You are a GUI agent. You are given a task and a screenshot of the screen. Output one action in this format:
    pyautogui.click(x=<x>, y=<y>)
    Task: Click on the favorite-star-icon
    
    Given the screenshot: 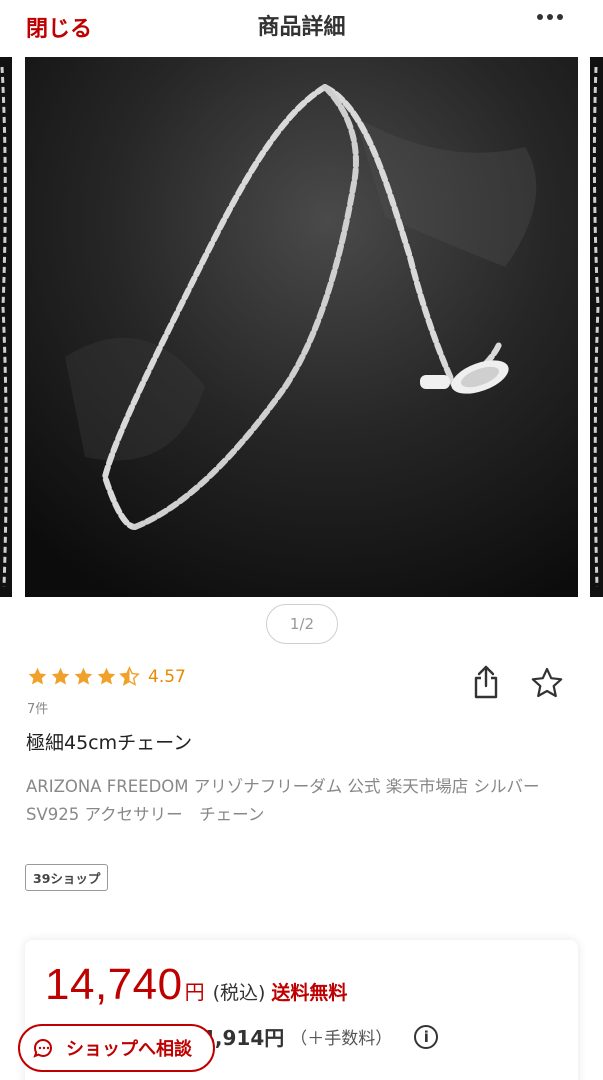 What is the action you would take?
    pyautogui.click(x=547, y=683)
    